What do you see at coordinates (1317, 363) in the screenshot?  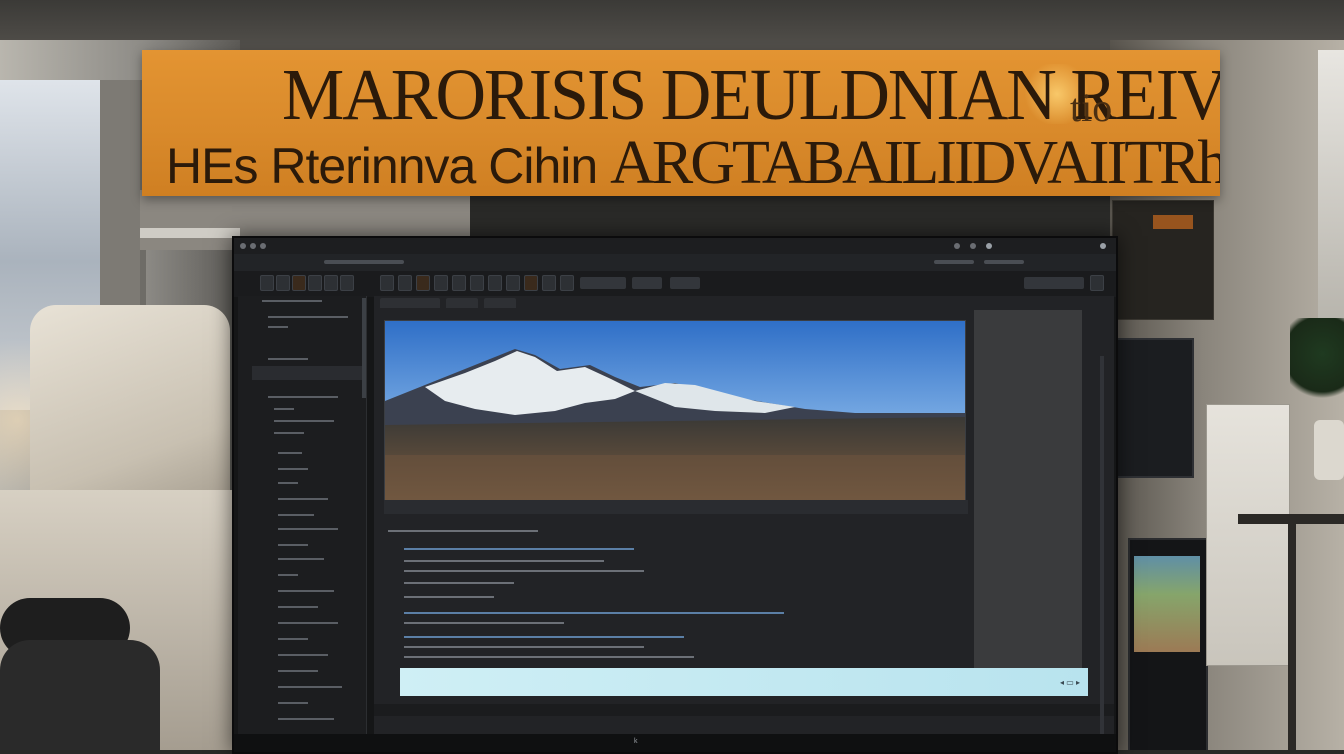 I see `plant` at bounding box center [1317, 363].